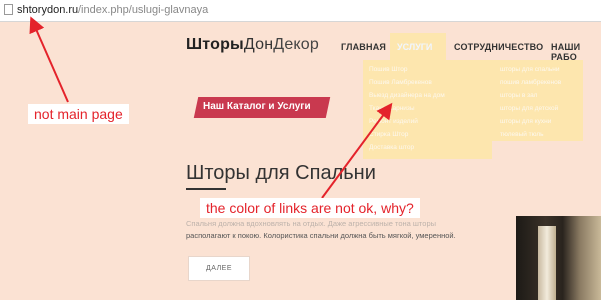  What do you see at coordinates (78, 114) in the screenshot?
I see `annotation-not-main-page: not main page` at bounding box center [78, 114].